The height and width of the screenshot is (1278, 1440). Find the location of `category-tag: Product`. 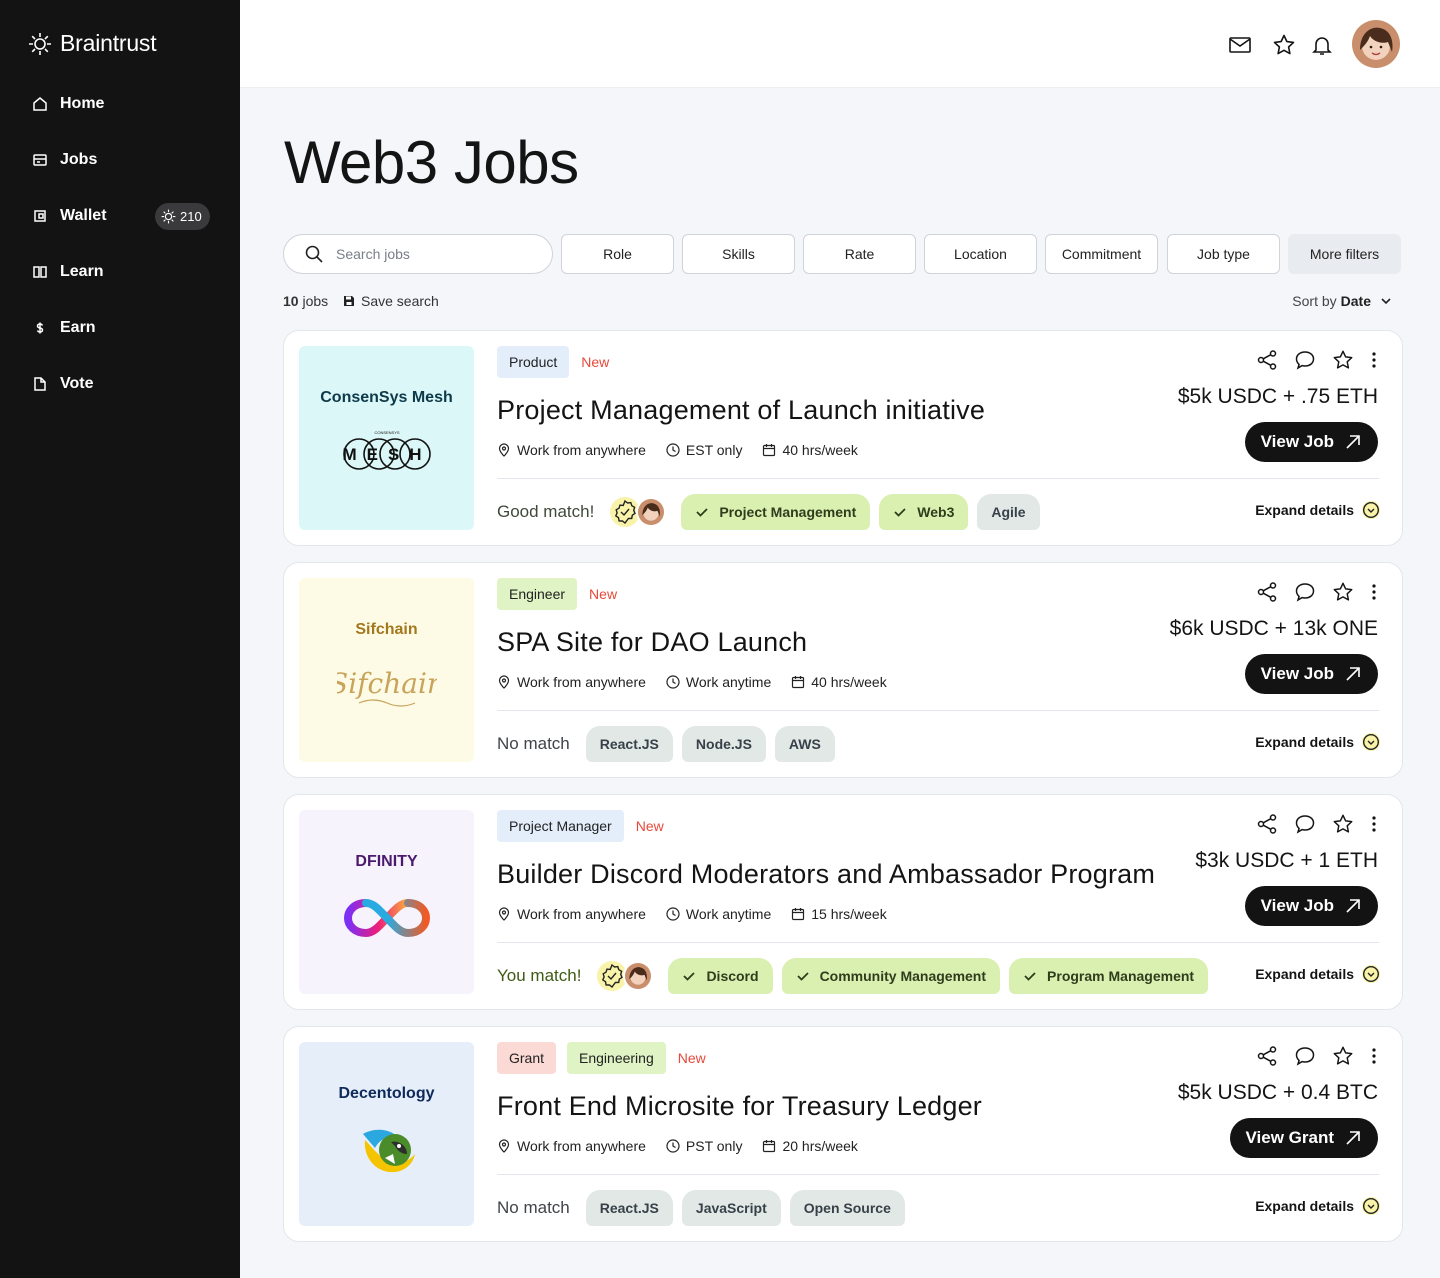

category-tag: Product is located at coordinates (533, 362).